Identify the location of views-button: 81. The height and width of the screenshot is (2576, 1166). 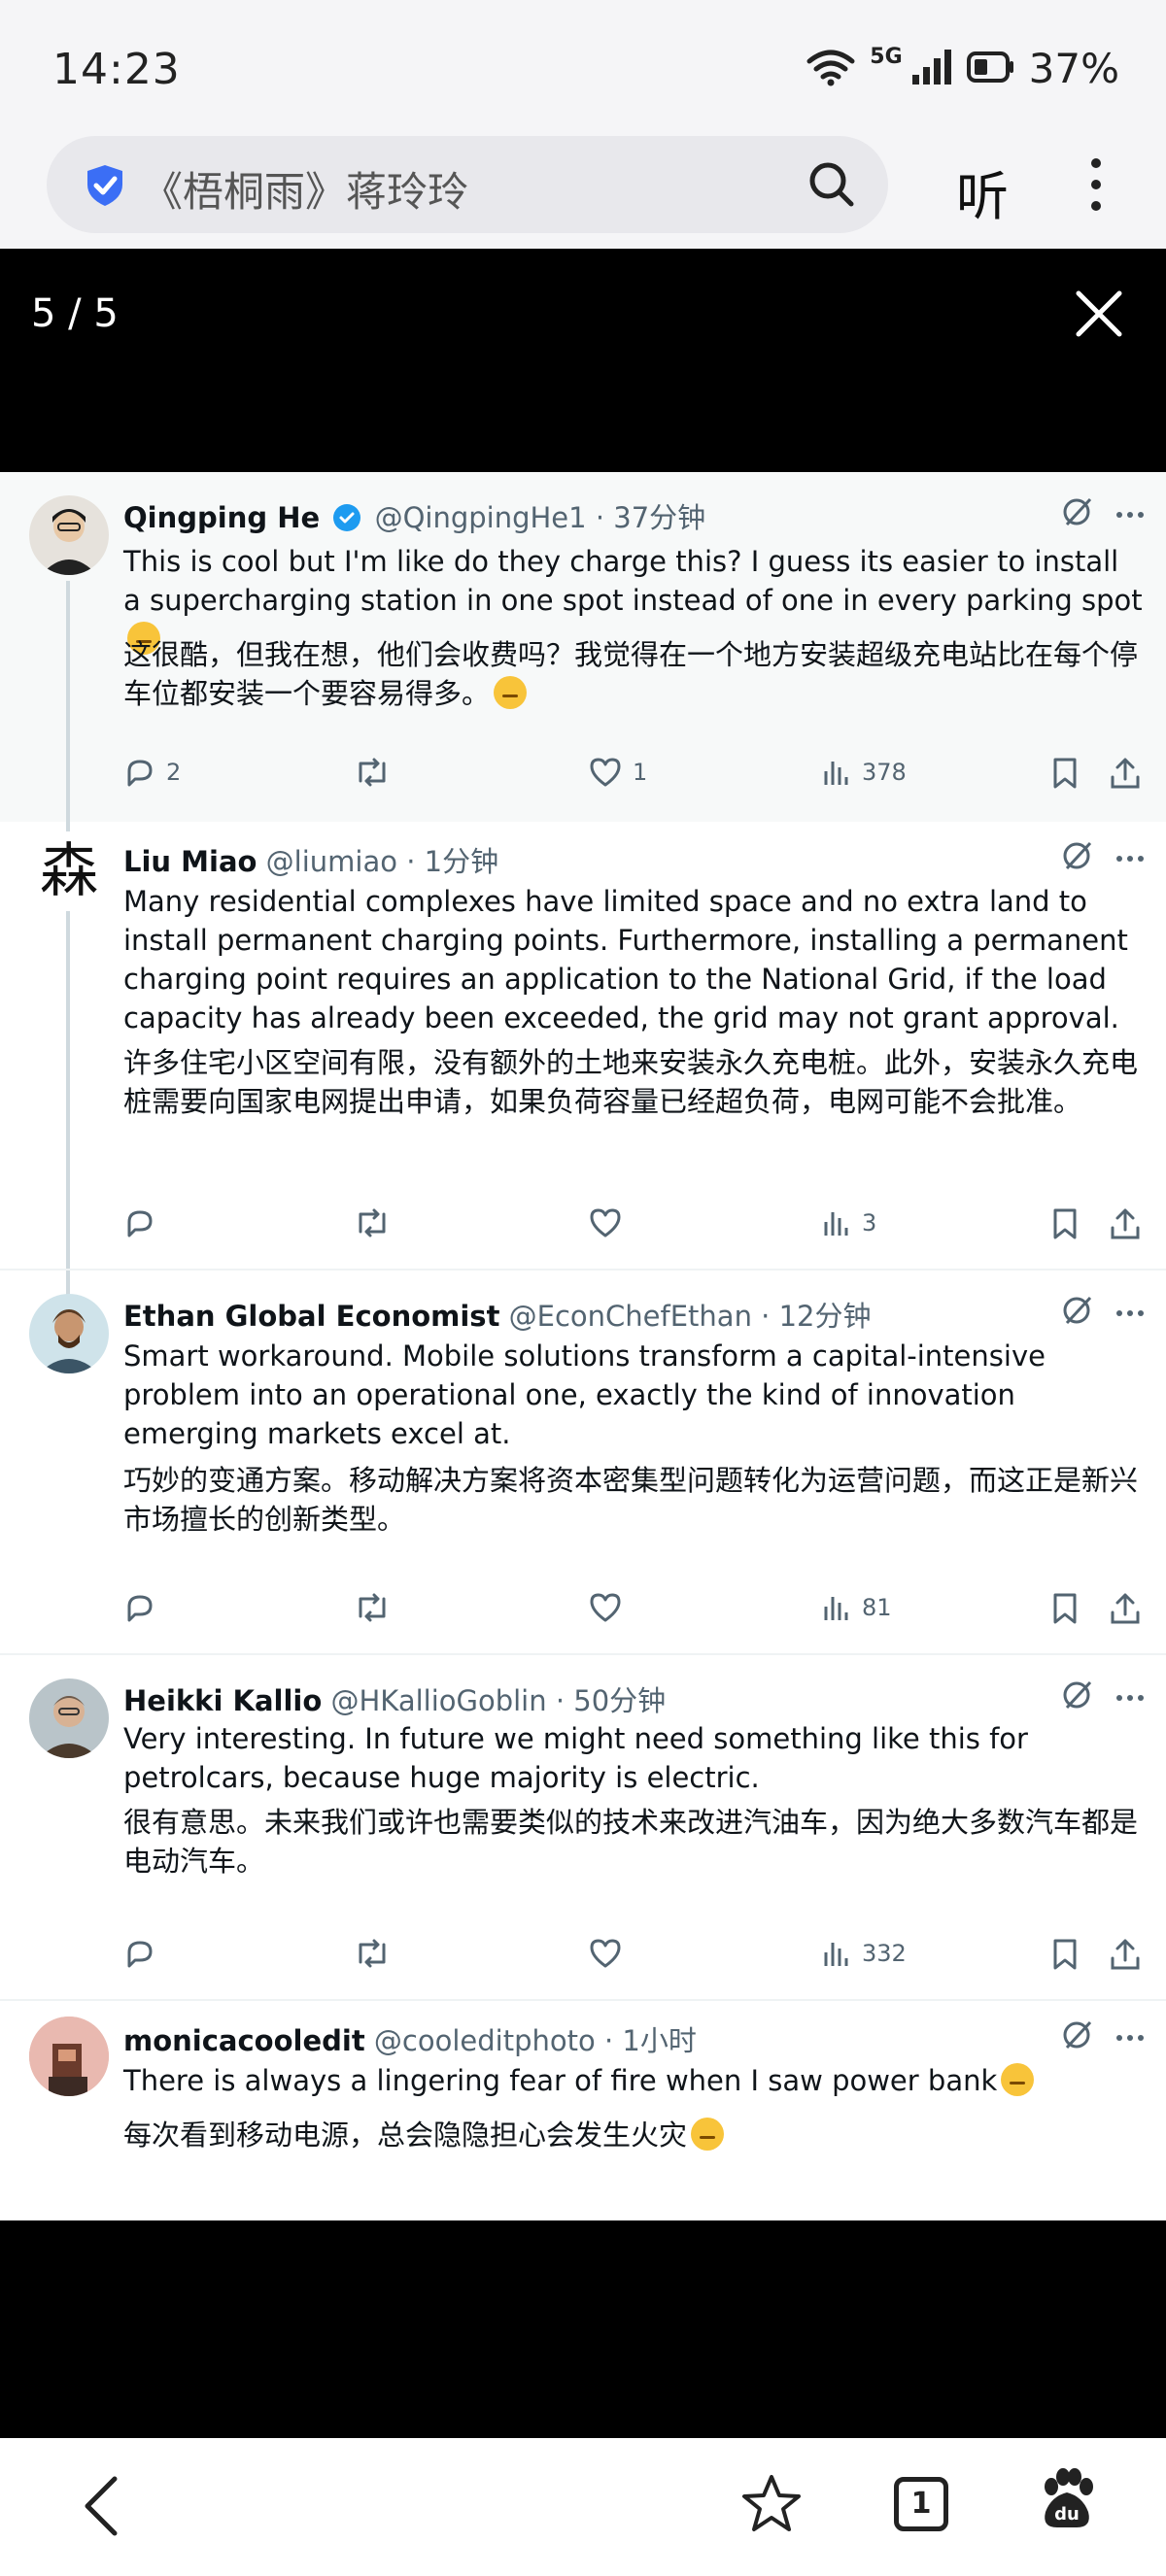
(856, 1607).